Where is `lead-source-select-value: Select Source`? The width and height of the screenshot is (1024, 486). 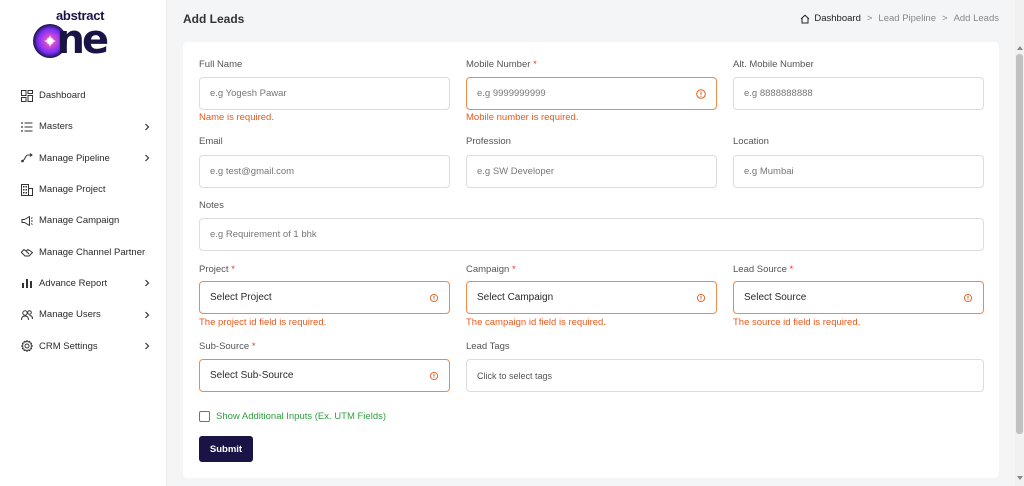 lead-source-select-value: Select Source is located at coordinates (775, 297).